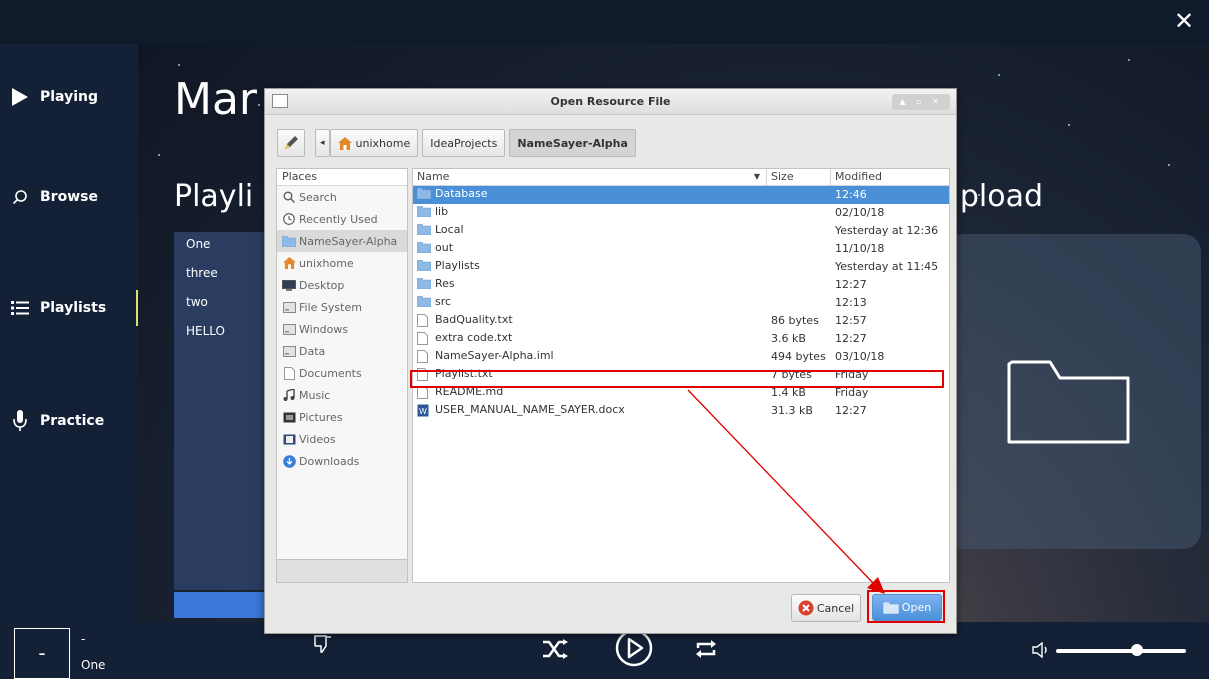  I want to click on shuffle-icon, so click(555, 649).